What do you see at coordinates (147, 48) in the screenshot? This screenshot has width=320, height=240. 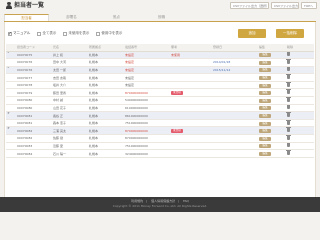 I see `col-header: 電話番号` at bounding box center [147, 48].